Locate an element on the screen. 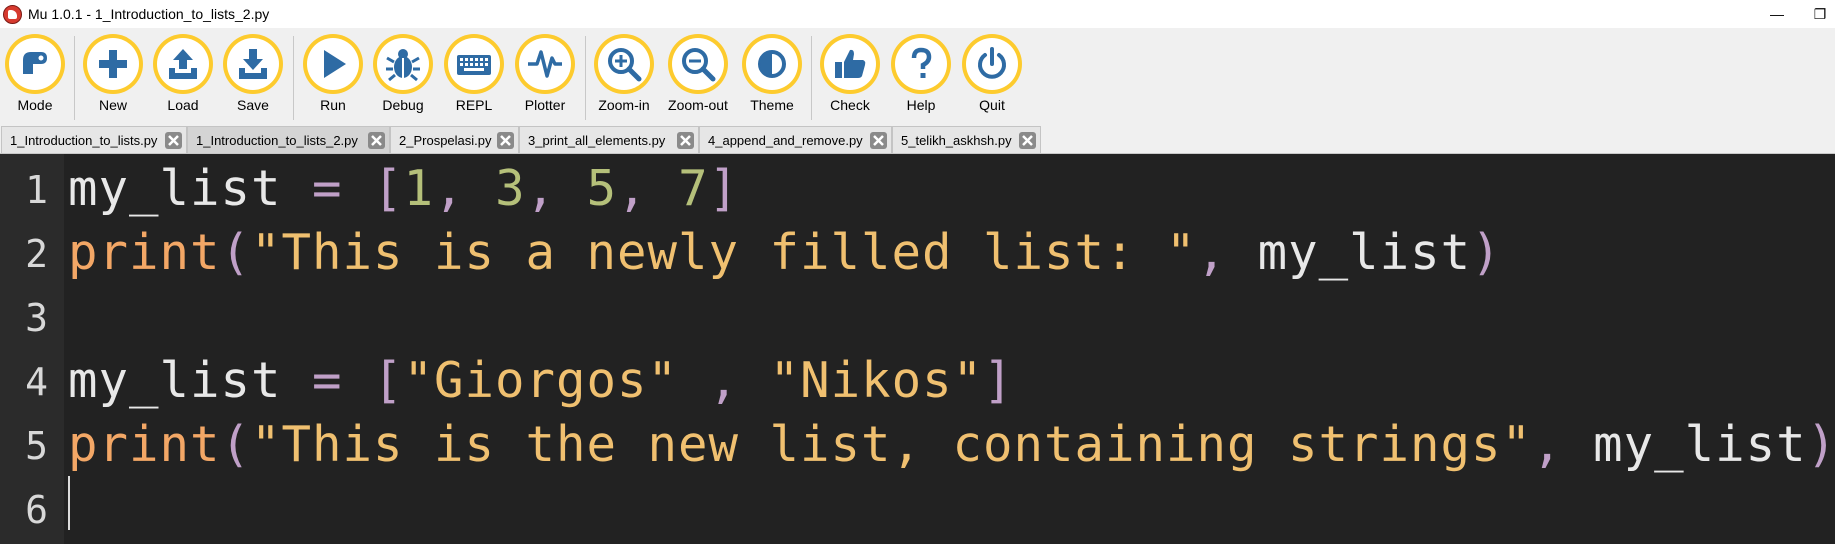  keyboard-icon is located at coordinates (474, 65).